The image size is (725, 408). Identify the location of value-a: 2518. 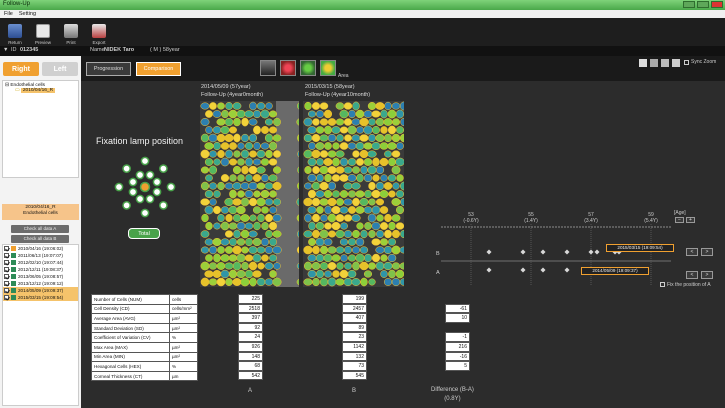
(250, 308).